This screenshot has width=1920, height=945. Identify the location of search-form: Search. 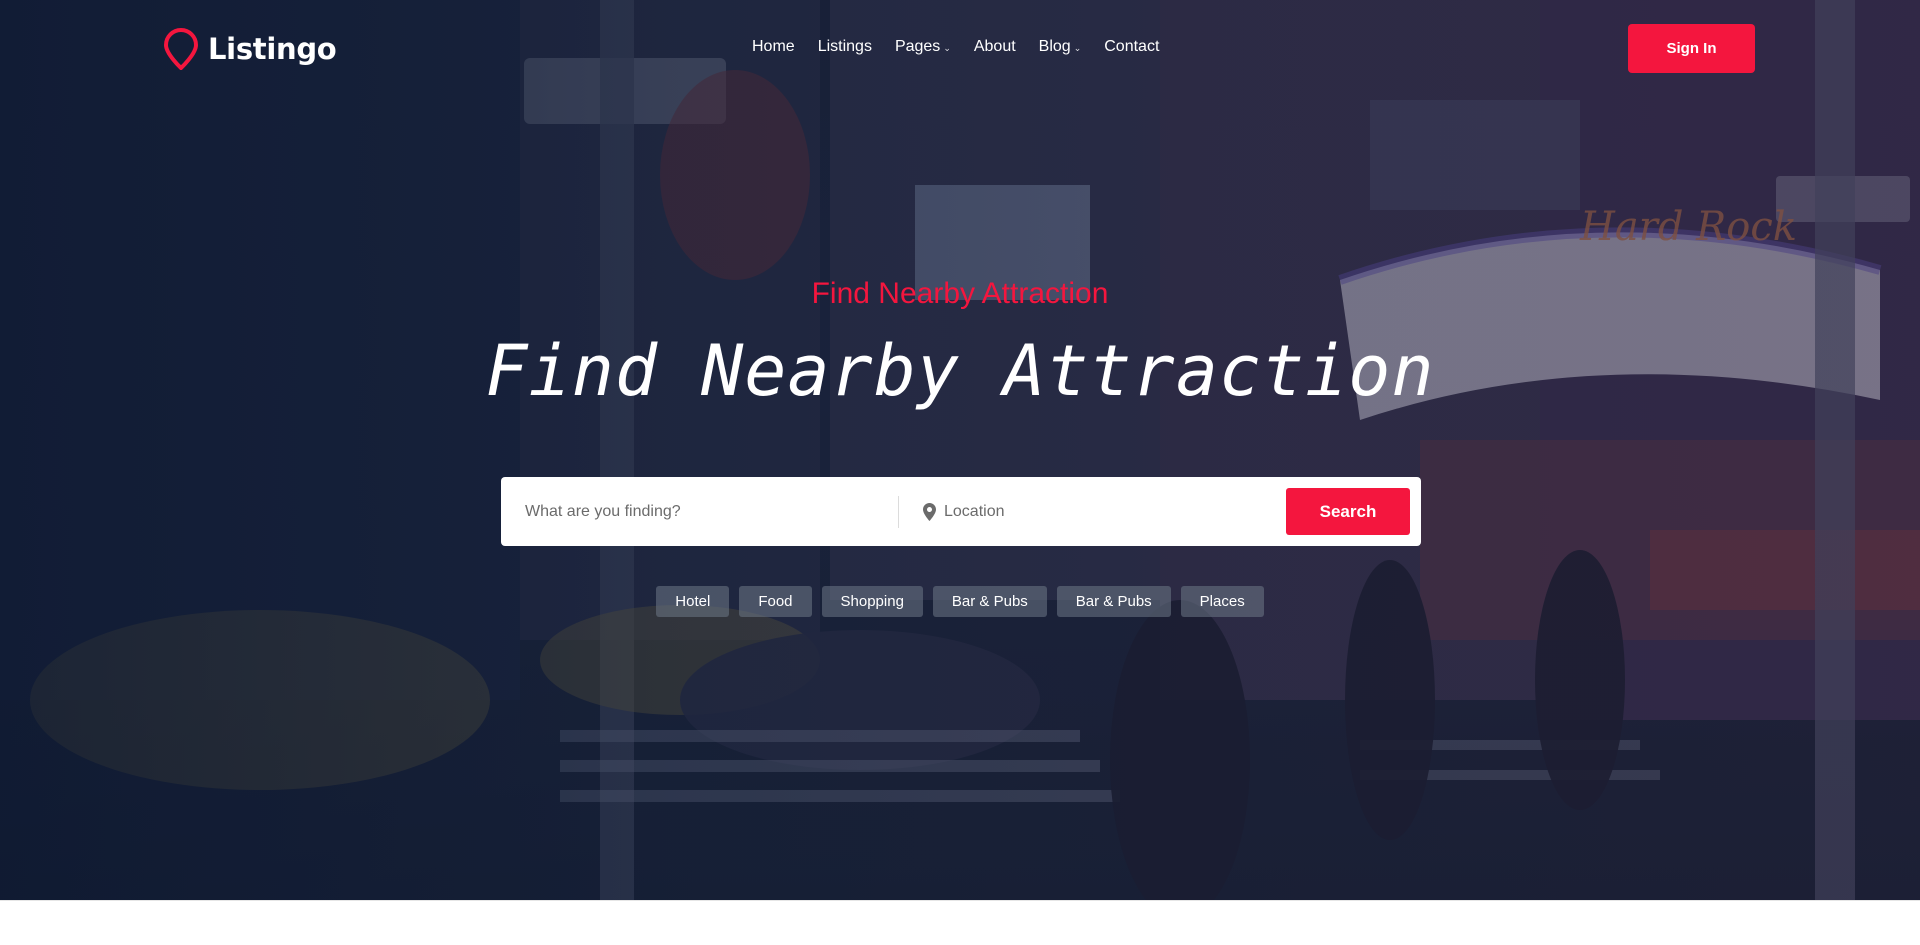
(961, 511).